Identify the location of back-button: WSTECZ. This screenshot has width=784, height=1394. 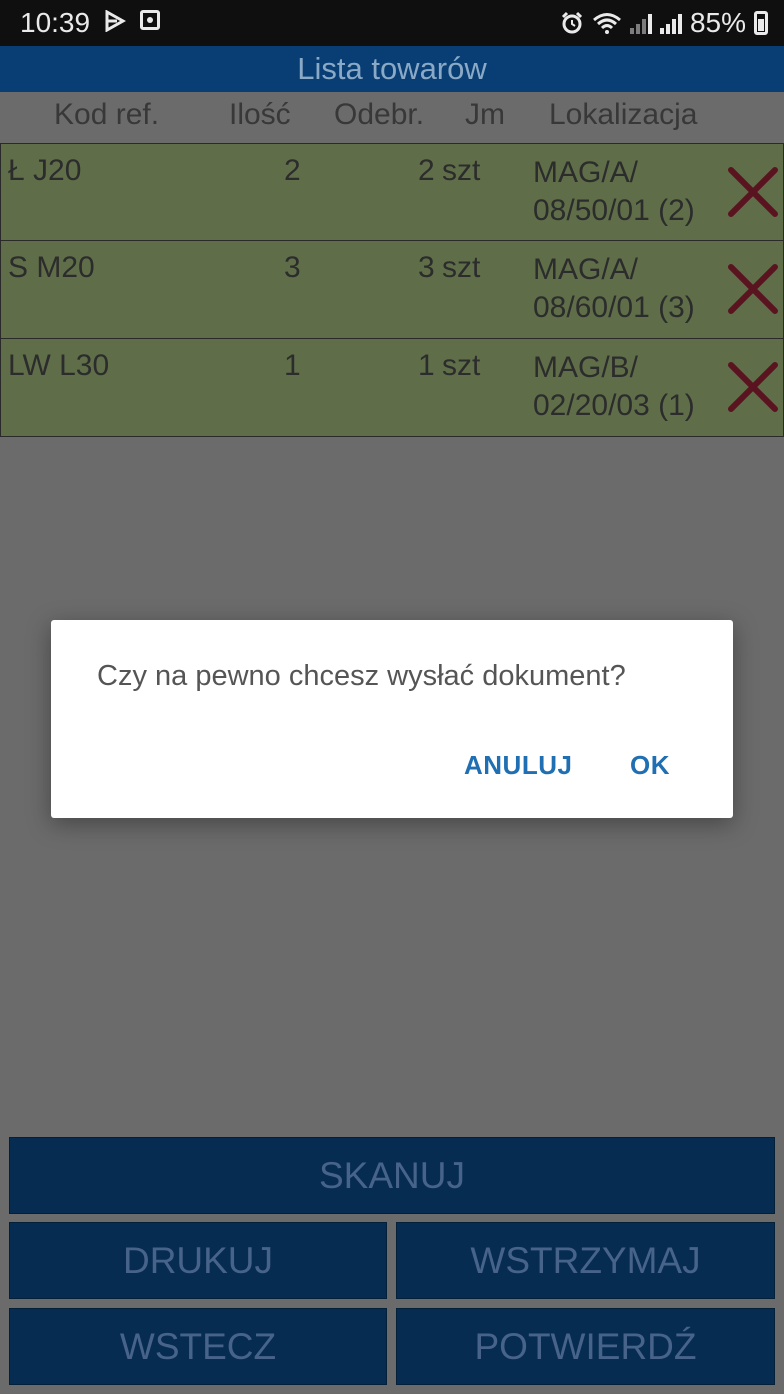
(198, 1346).